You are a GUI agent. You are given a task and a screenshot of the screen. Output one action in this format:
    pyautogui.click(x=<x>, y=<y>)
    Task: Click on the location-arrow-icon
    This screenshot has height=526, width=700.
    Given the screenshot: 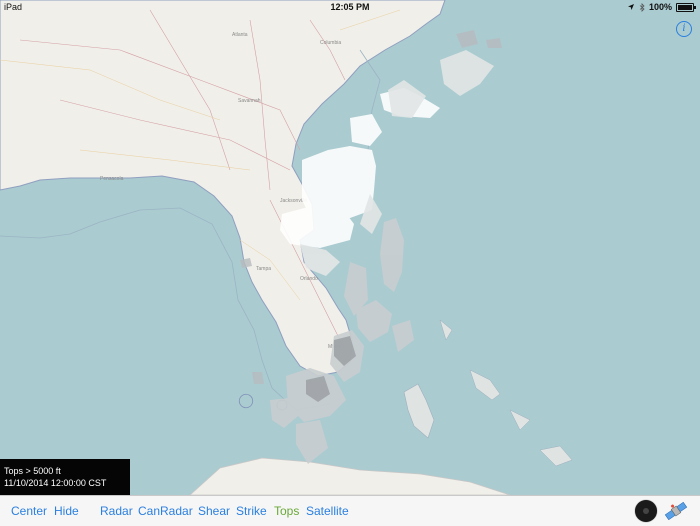 What is the action you would take?
    pyautogui.click(x=630, y=7)
    